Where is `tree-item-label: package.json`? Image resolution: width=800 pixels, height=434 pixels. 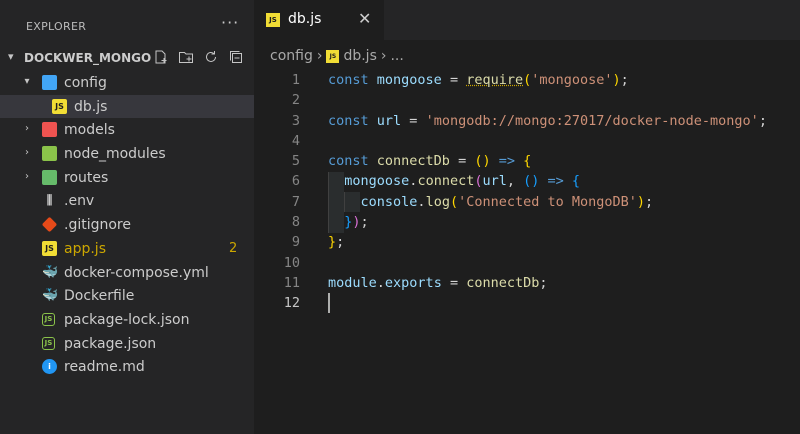 tree-item-label: package.json is located at coordinates (110, 343).